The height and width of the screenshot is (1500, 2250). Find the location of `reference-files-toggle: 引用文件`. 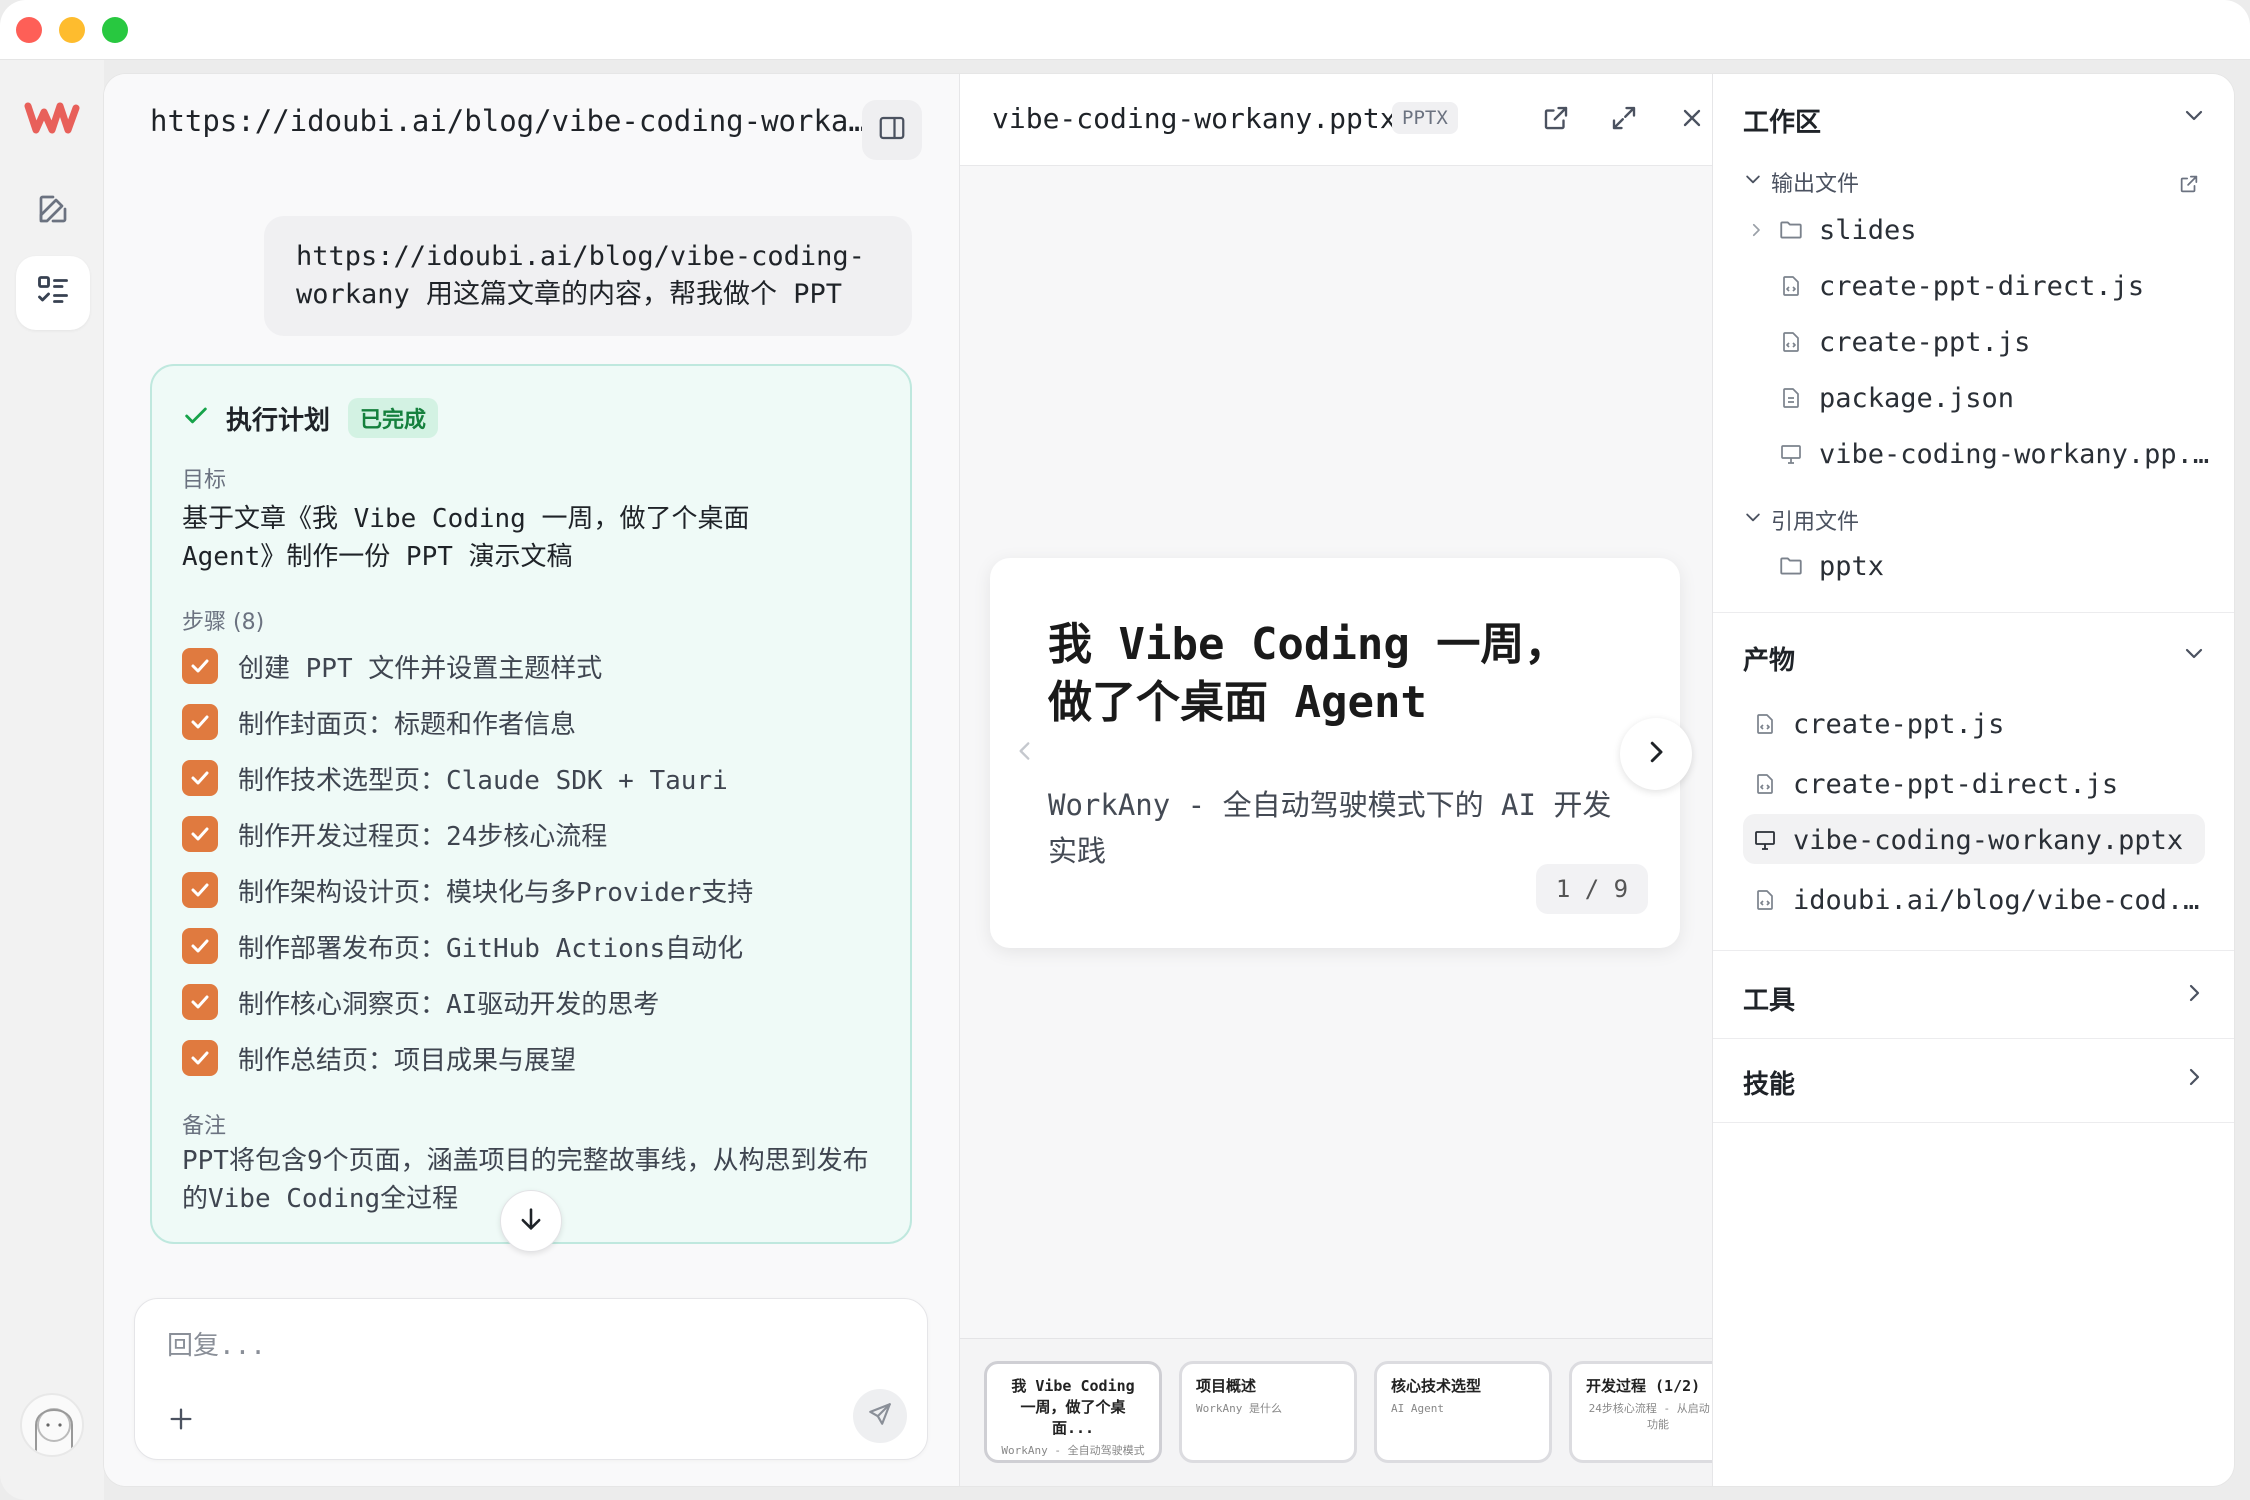

reference-files-toggle: 引用文件 is located at coordinates (1801, 520).